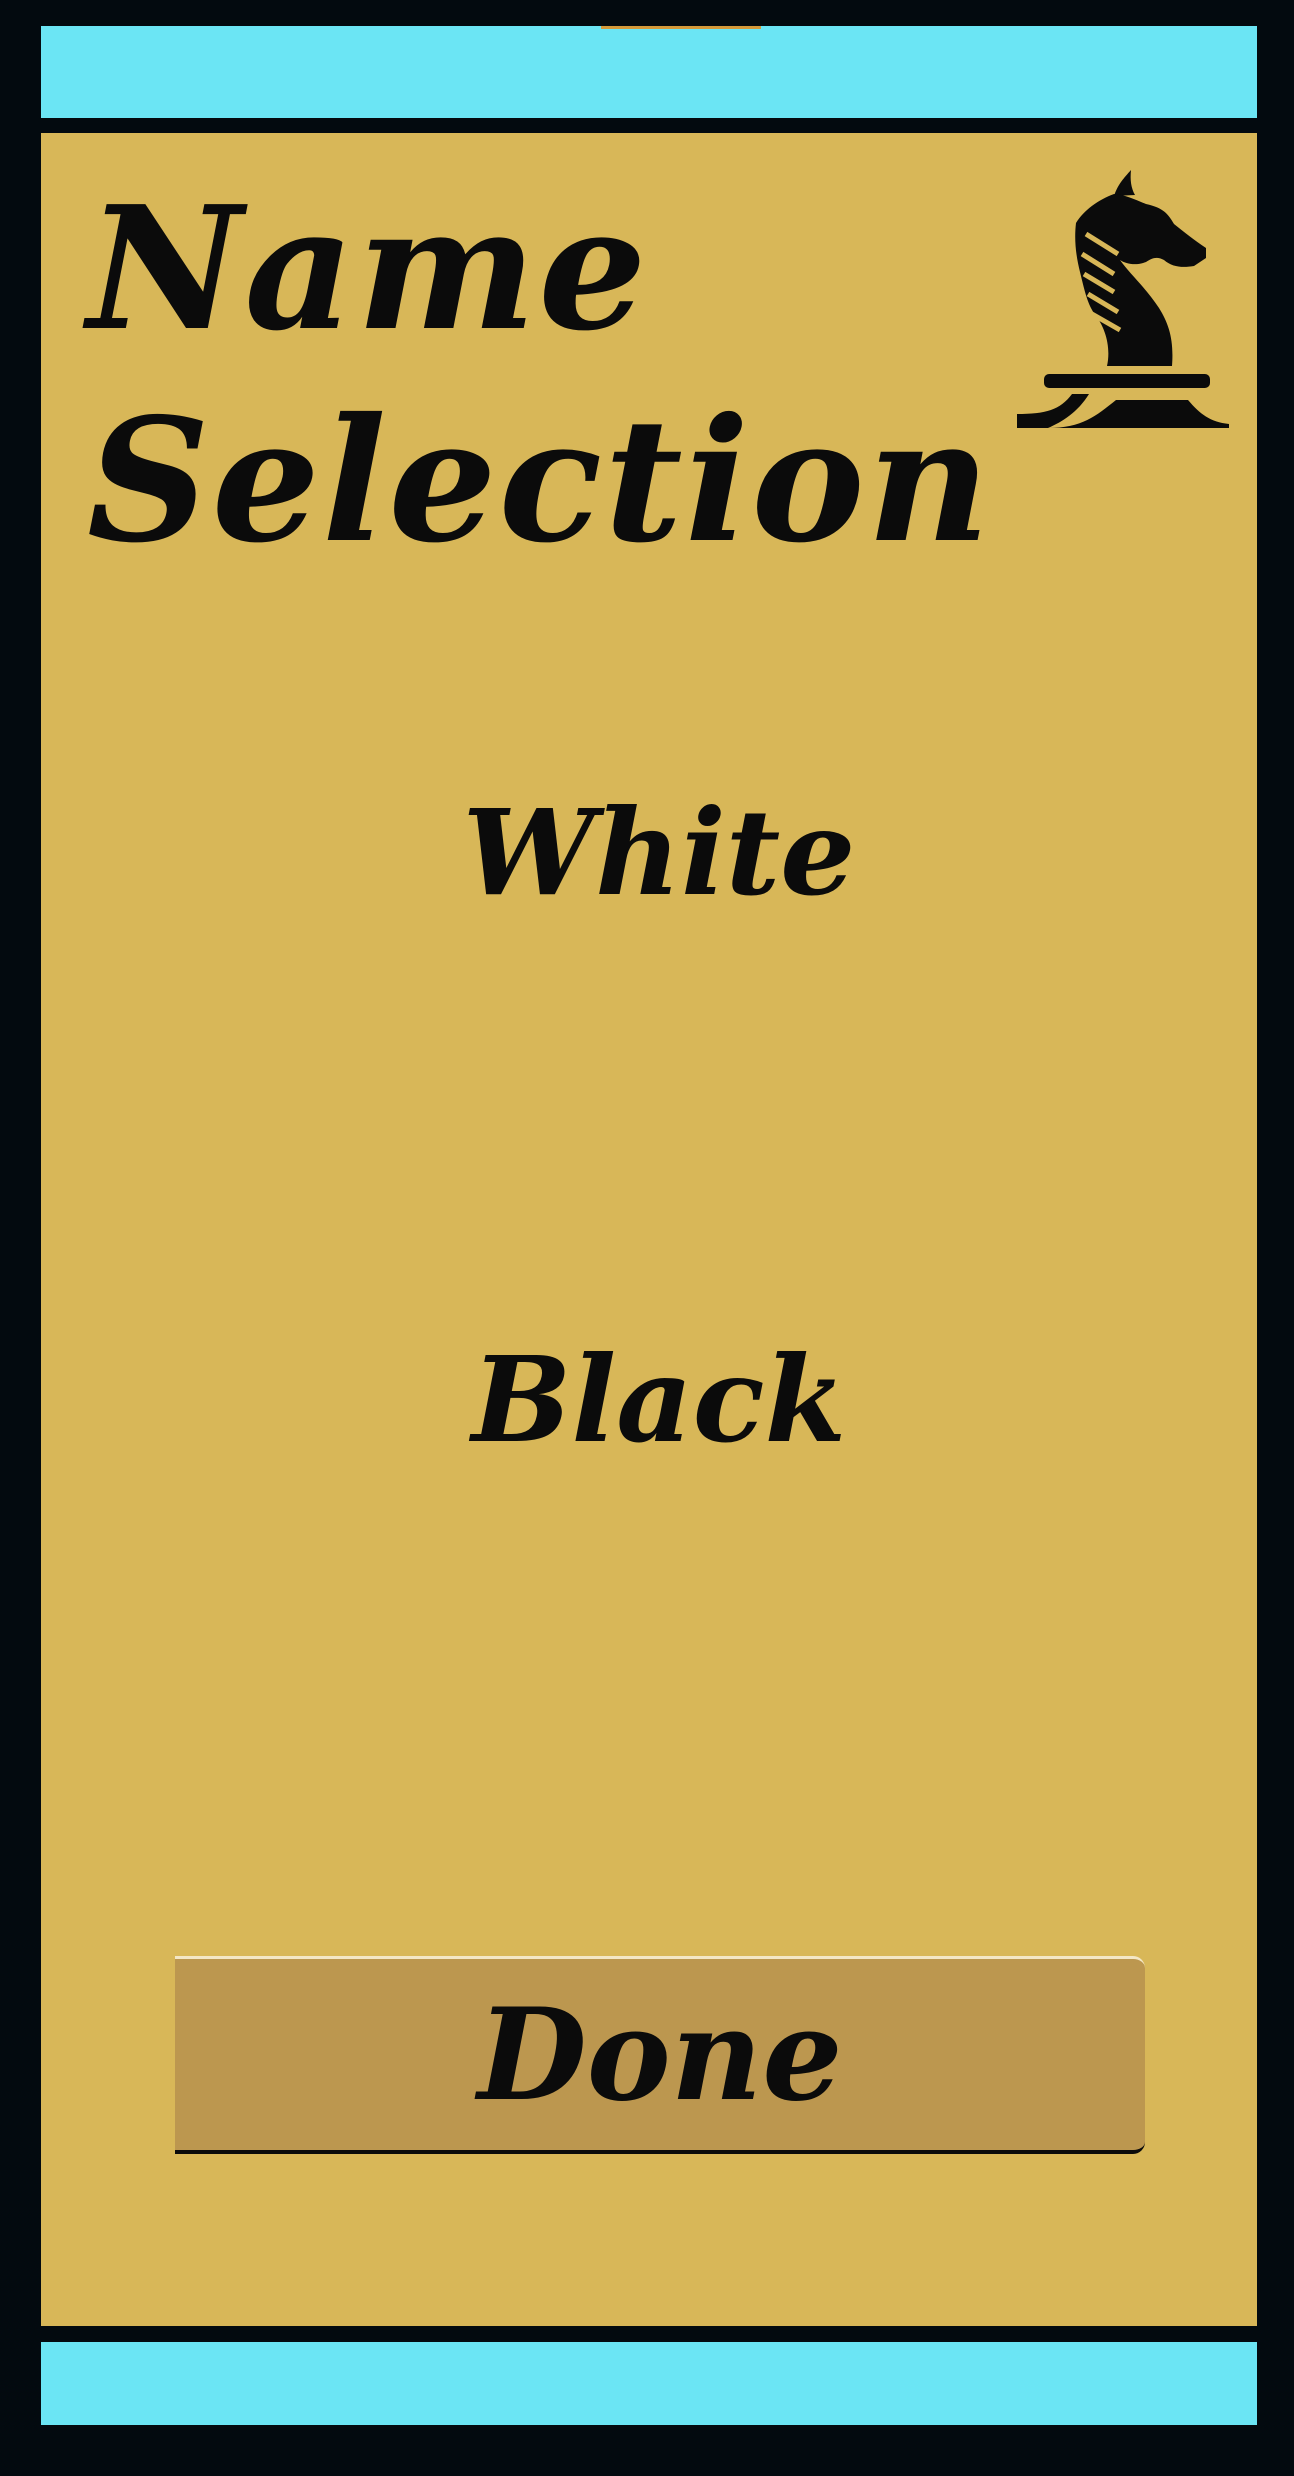 Image resolution: width=1294 pixels, height=2476 pixels. Describe the element at coordinates (540, 481) in the screenshot. I see `page-title-line-2: Selection` at that location.